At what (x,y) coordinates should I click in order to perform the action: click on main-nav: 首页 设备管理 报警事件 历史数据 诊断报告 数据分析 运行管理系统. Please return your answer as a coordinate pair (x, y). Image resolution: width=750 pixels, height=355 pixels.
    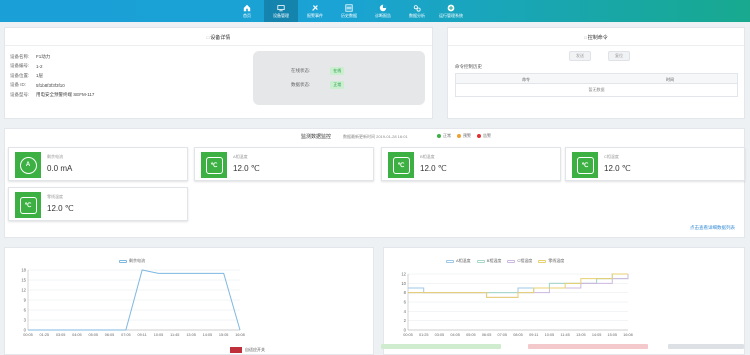
    Looking at the image, I should click on (349, 11).